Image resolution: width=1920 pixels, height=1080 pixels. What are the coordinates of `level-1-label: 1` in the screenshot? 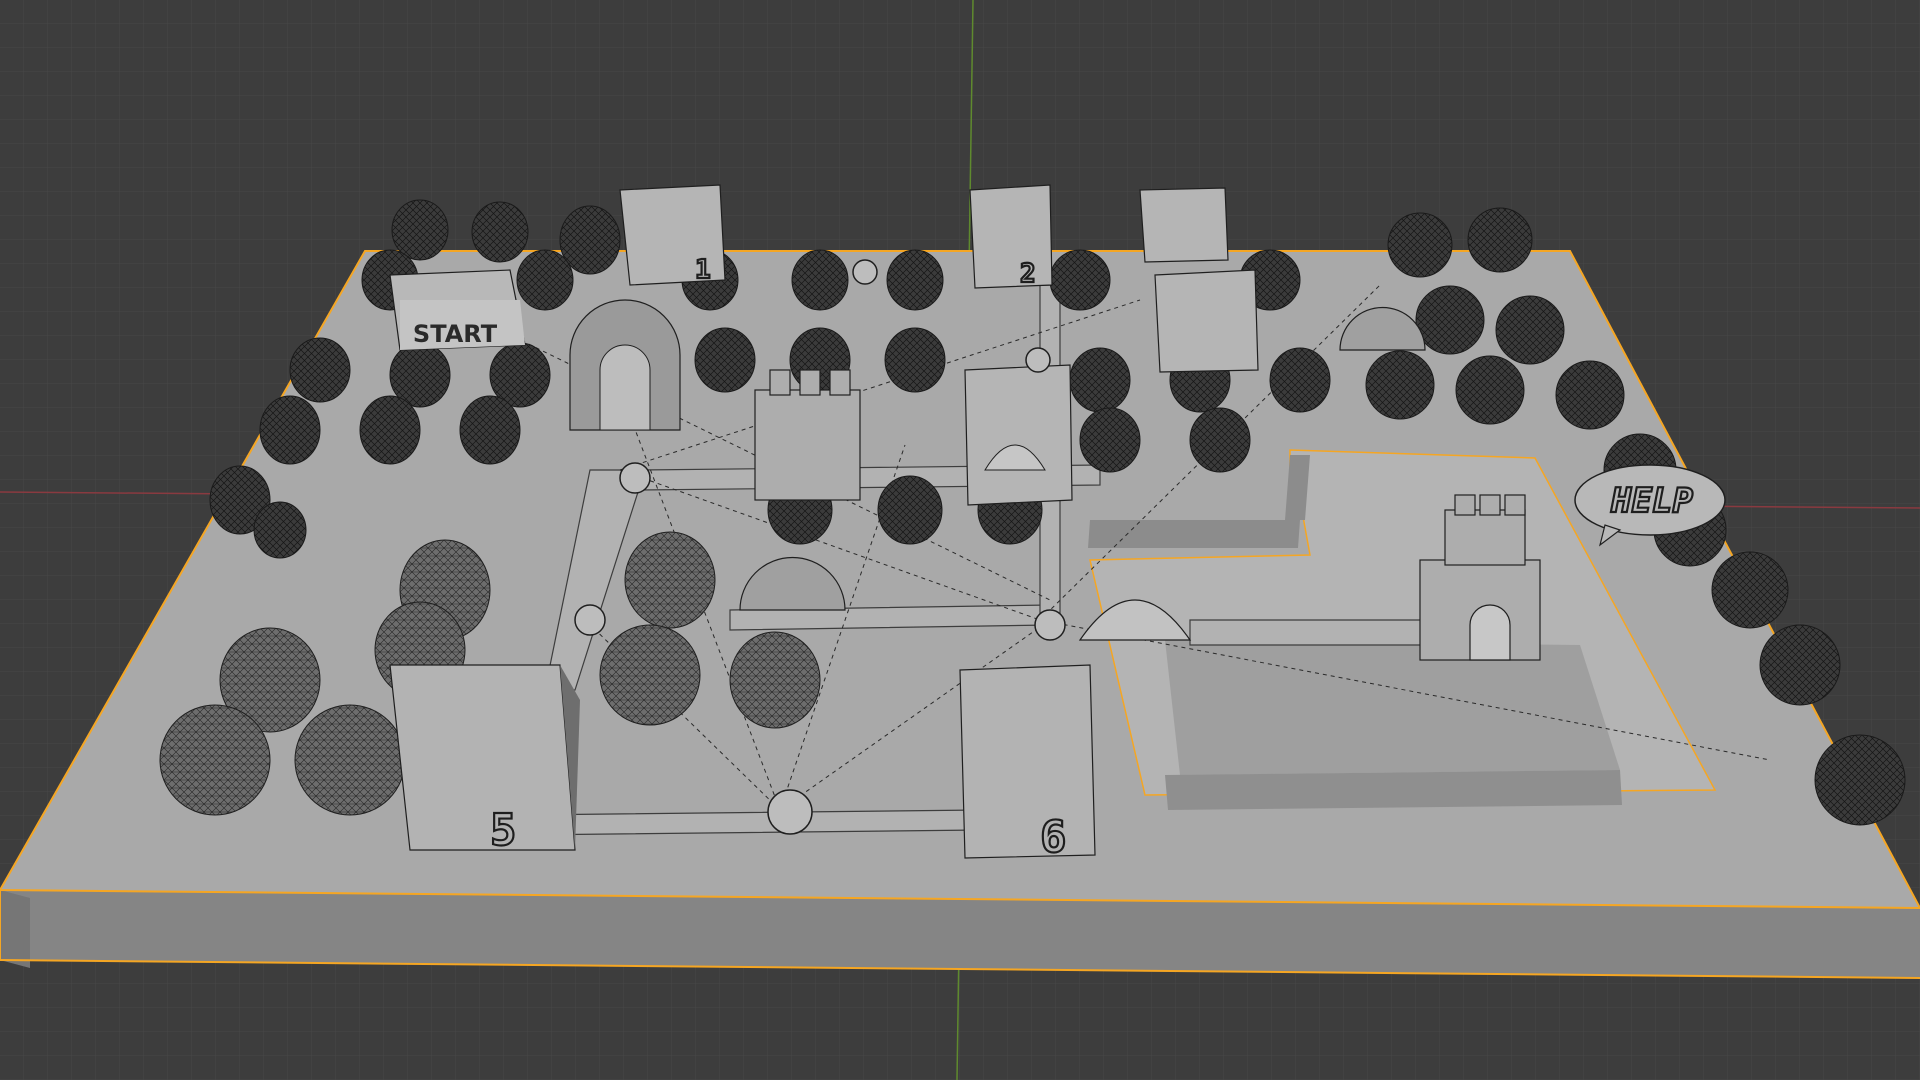 It's located at (703, 270).